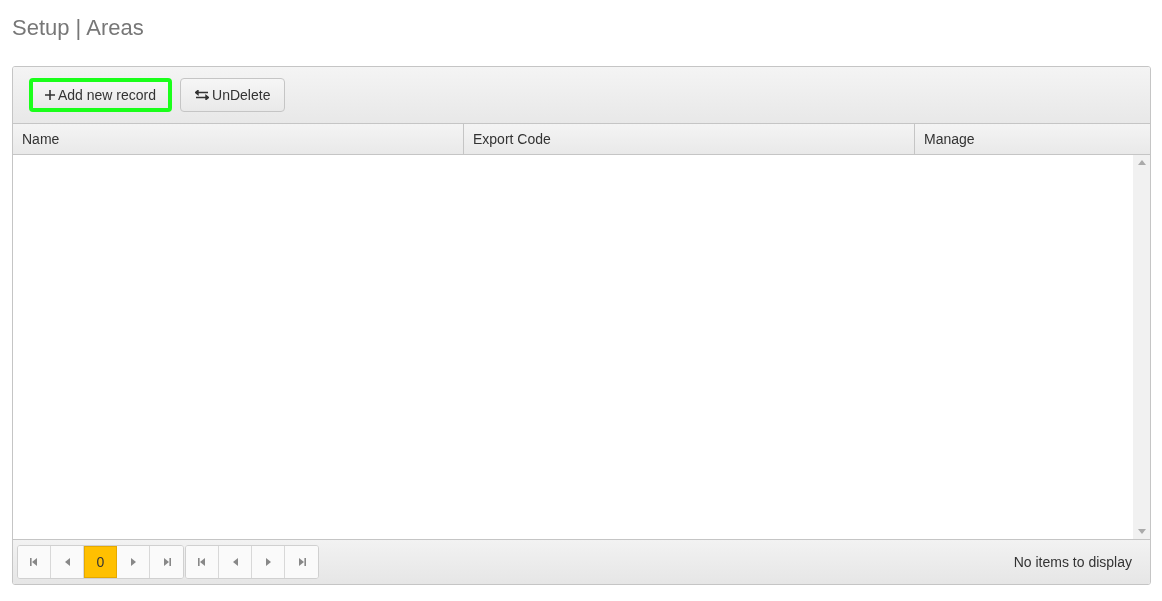 The height and width of the screenshot is (601, 1162). What do you see at coordinates (233, 95) in the screenshot?
I see `undelete-button: UnDelete` at bounding box center [233, 95].